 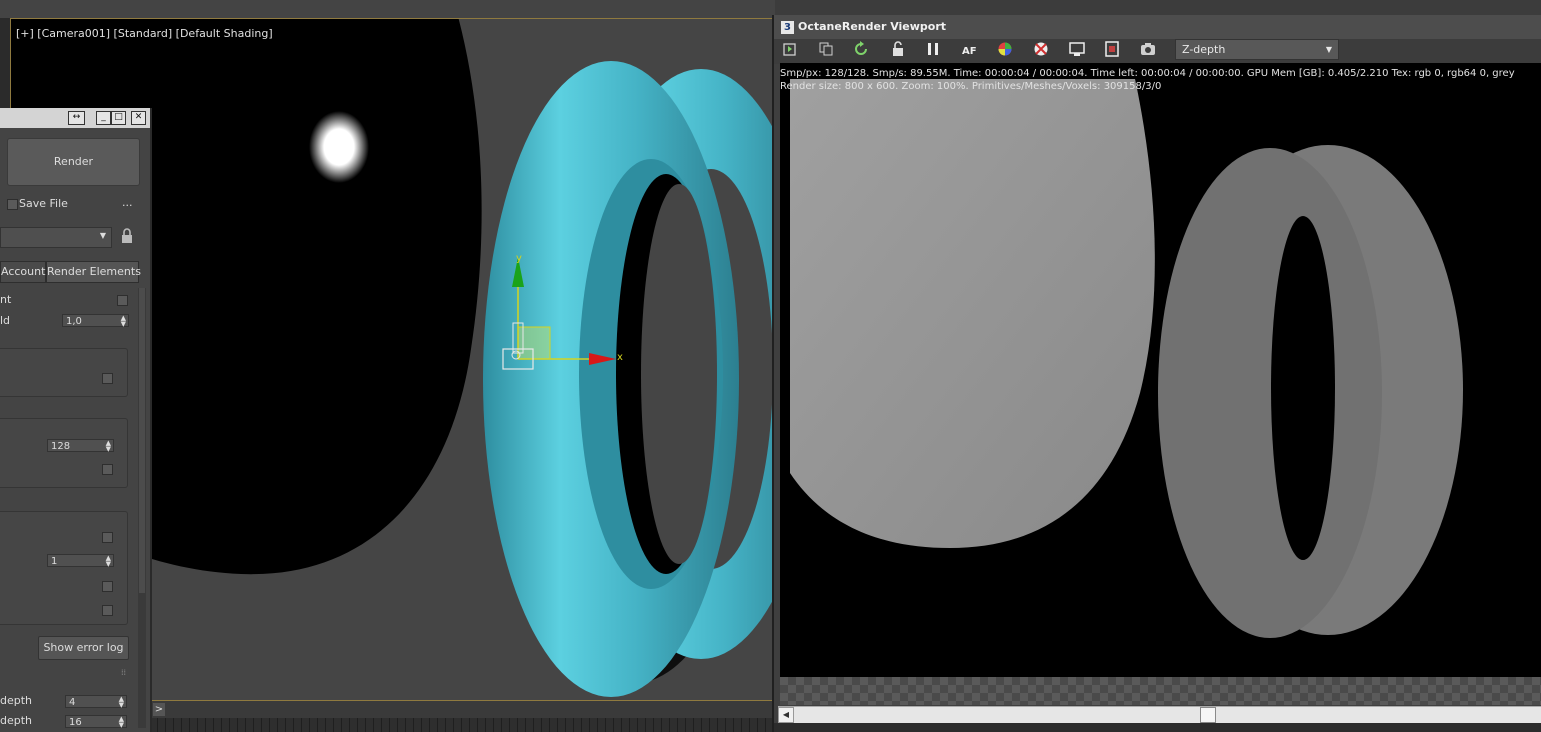 I want to click on panel-scroll-thumb, so click(x=142, y=440).